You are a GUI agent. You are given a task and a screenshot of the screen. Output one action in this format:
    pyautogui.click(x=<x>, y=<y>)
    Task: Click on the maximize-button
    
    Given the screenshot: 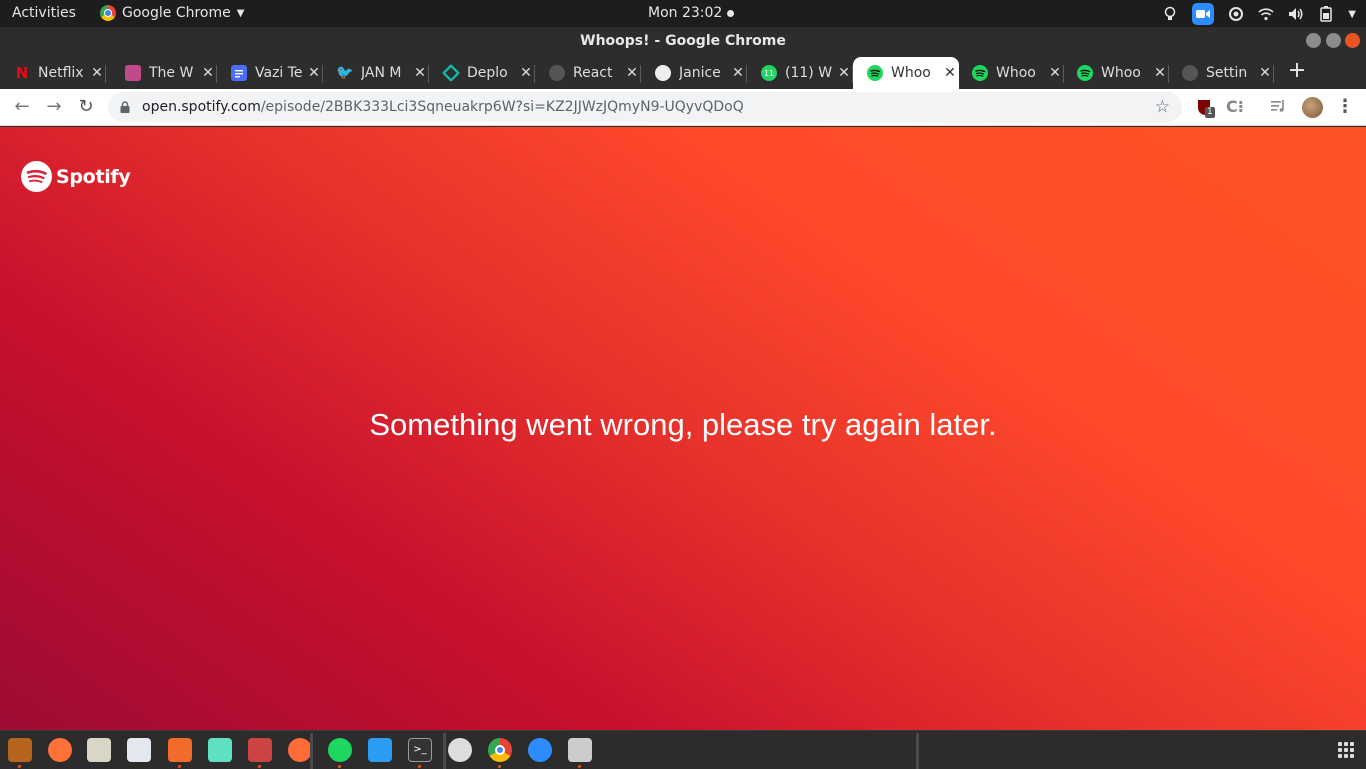 What is the action you would take?
    pyautogui.click(x=1333, y=40)
    